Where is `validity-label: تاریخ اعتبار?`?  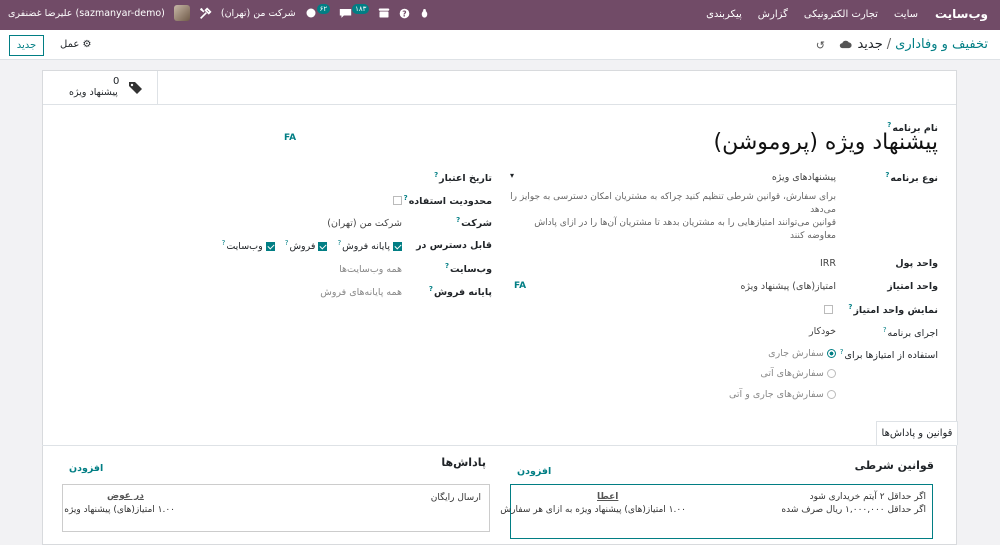 validity-label: تاریخ اعتبار? is located at coordinates (463, 178).